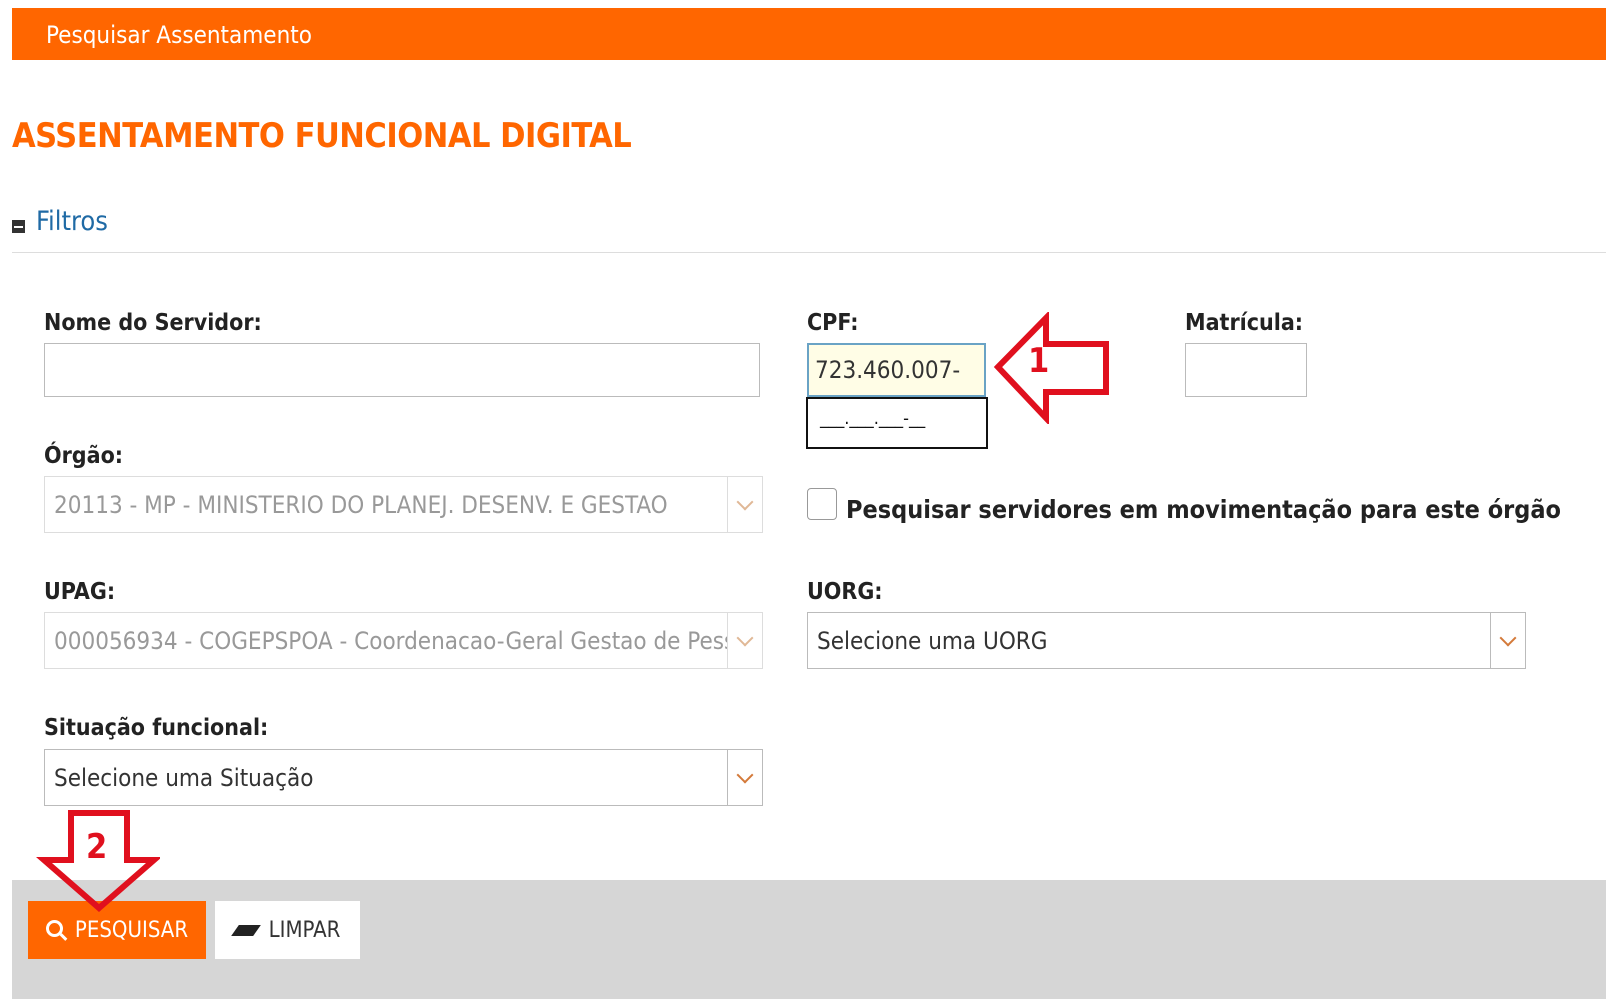  Describe the element at coordinates (822, 504) in the screenshot. I see `movimentacao-checkbox` at that location.